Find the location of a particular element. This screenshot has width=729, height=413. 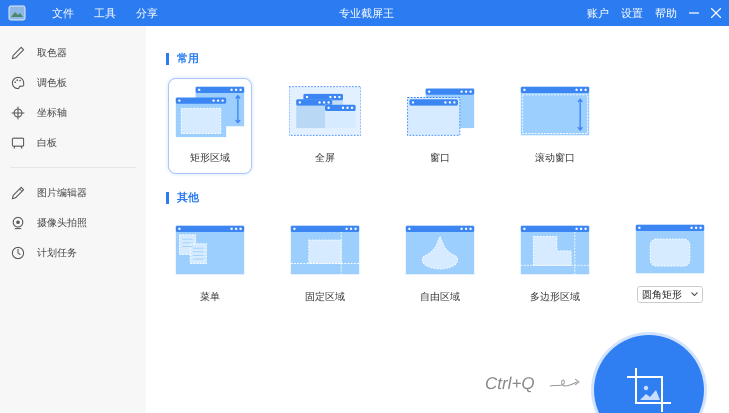

capture-mode-tile: 多边形区域 is located at coordinates (555, 265).